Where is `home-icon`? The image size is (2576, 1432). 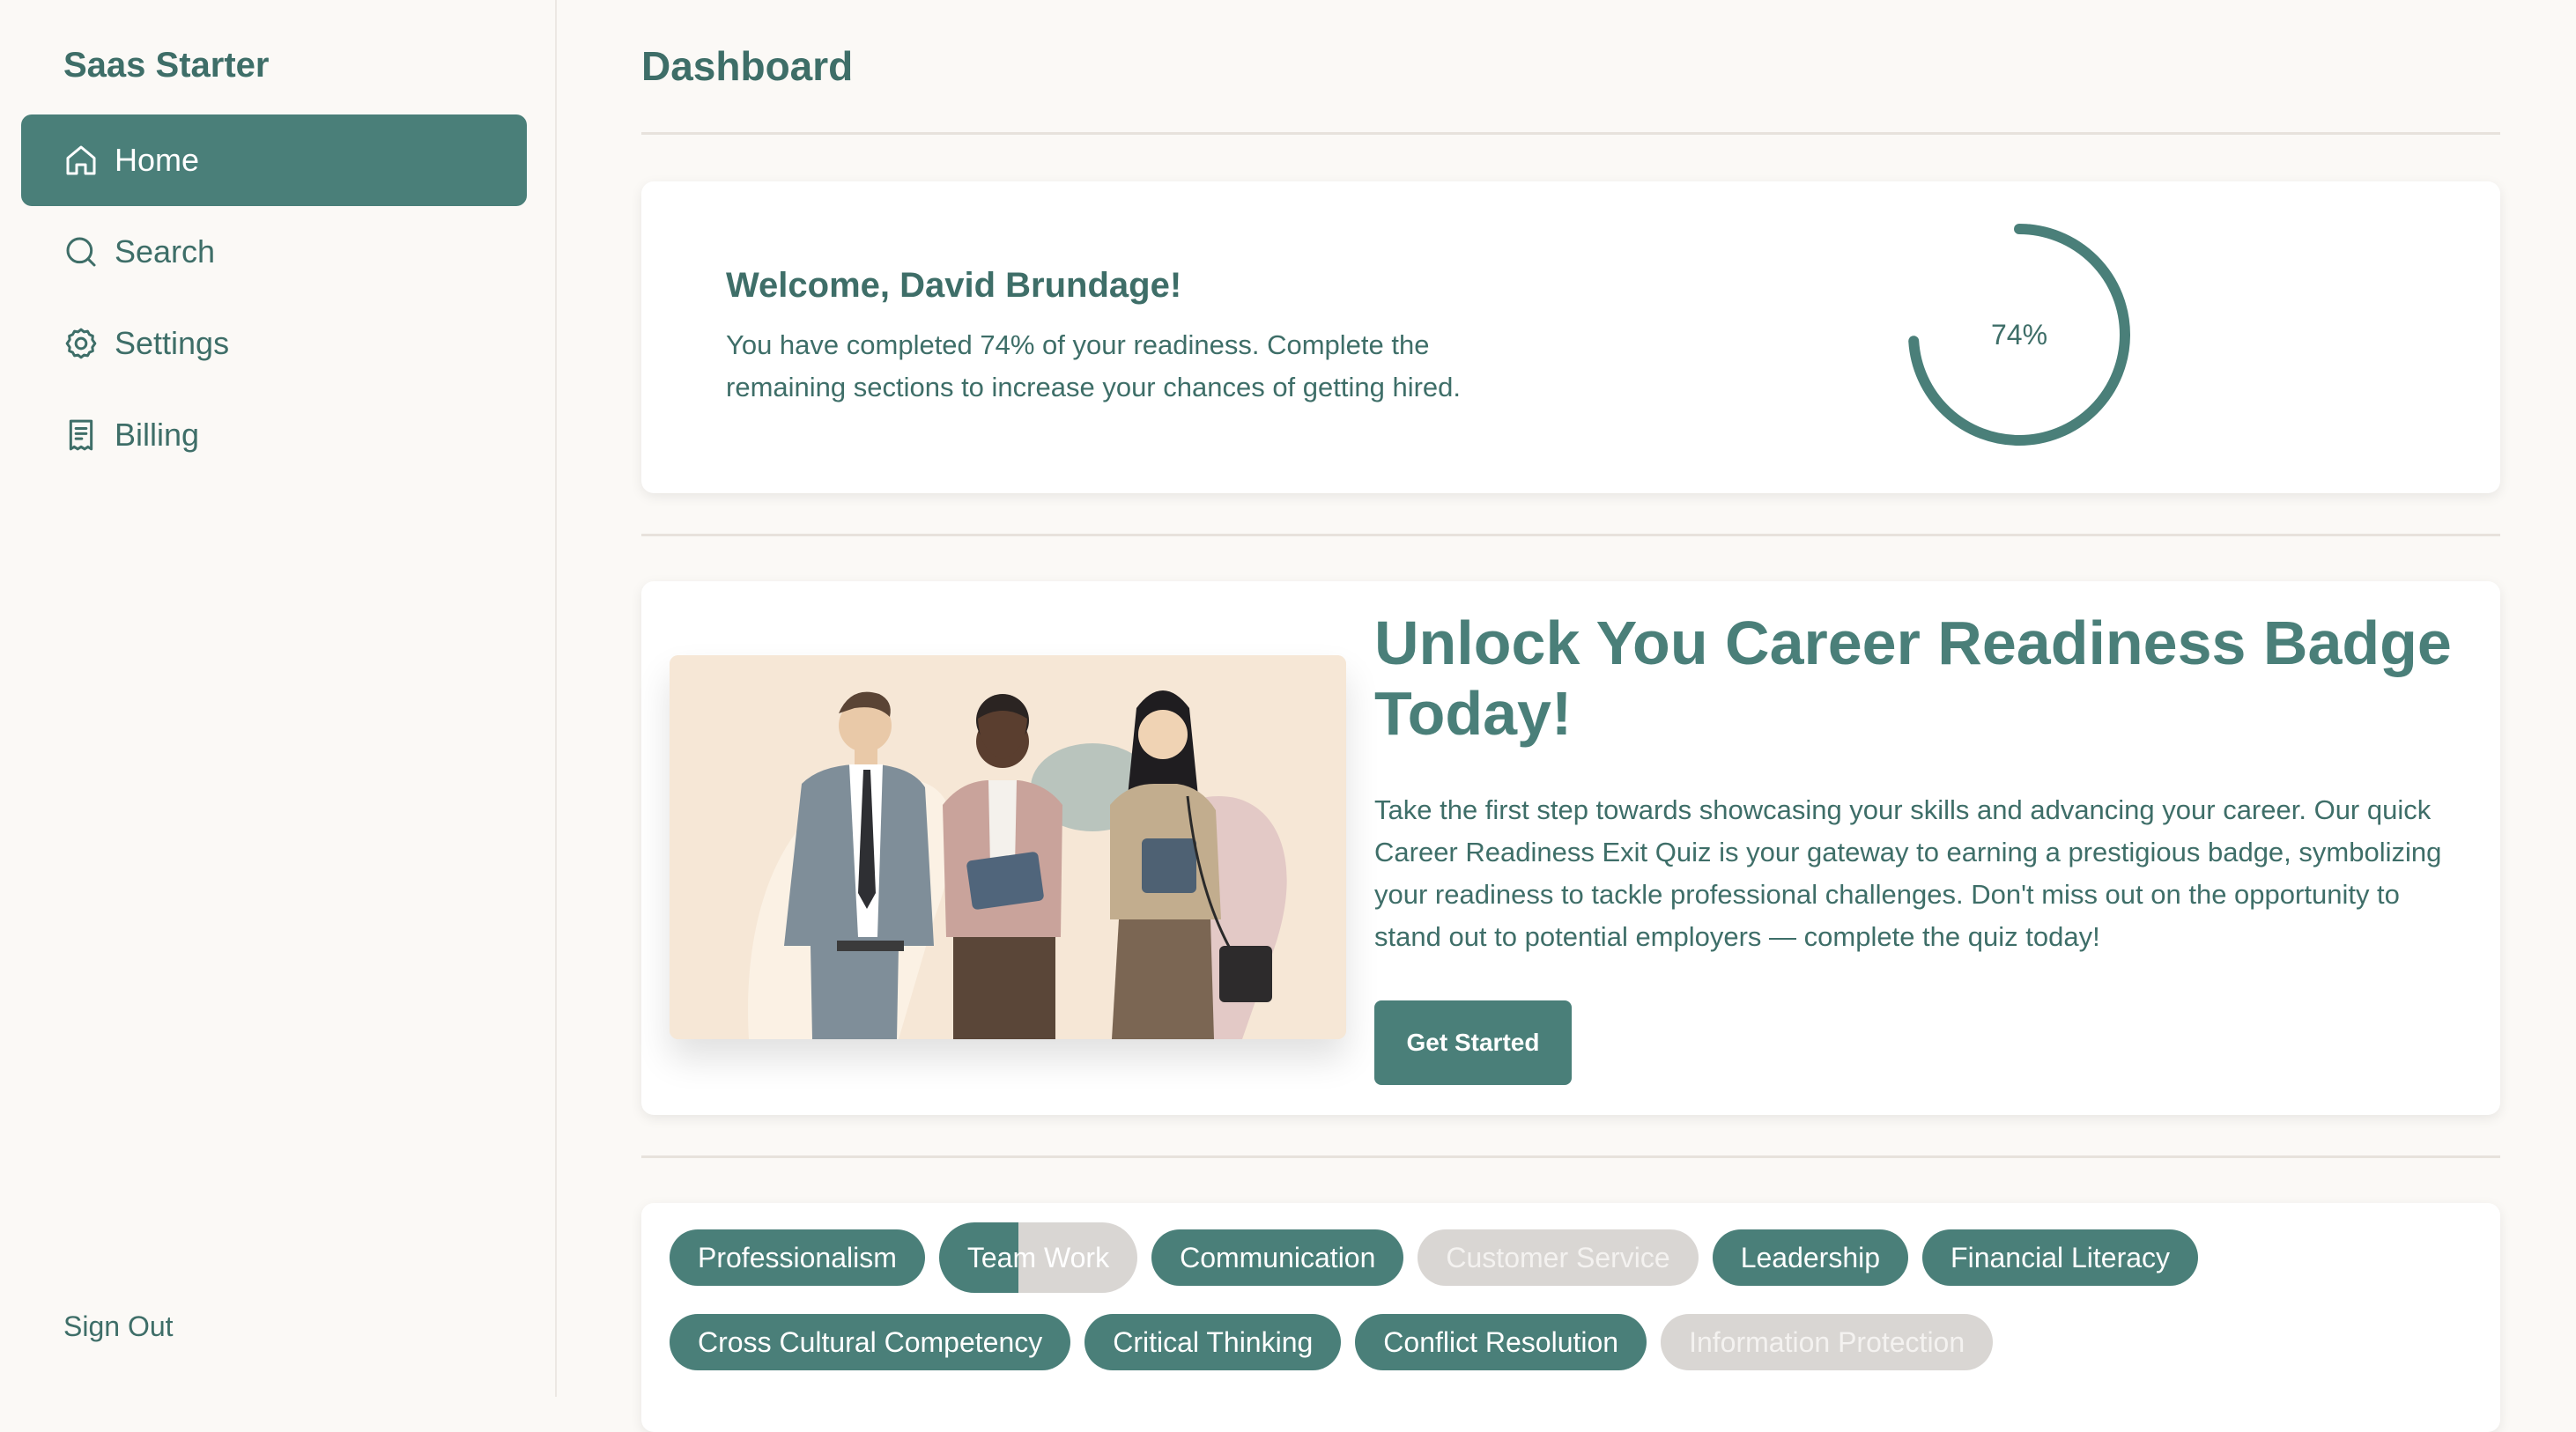
home-icon is located at coordinates (81, 160).